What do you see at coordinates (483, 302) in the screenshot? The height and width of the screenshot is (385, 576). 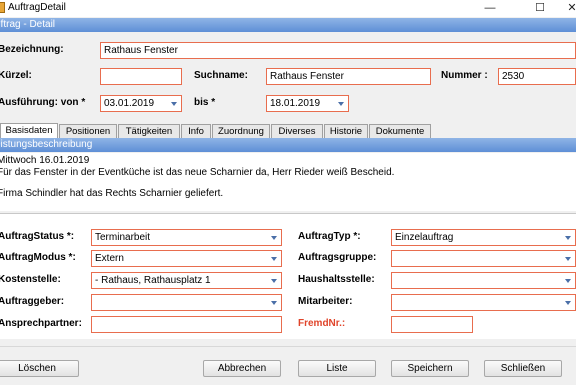 I see `mitarbeiter-select` at bounding box center [483, 302].